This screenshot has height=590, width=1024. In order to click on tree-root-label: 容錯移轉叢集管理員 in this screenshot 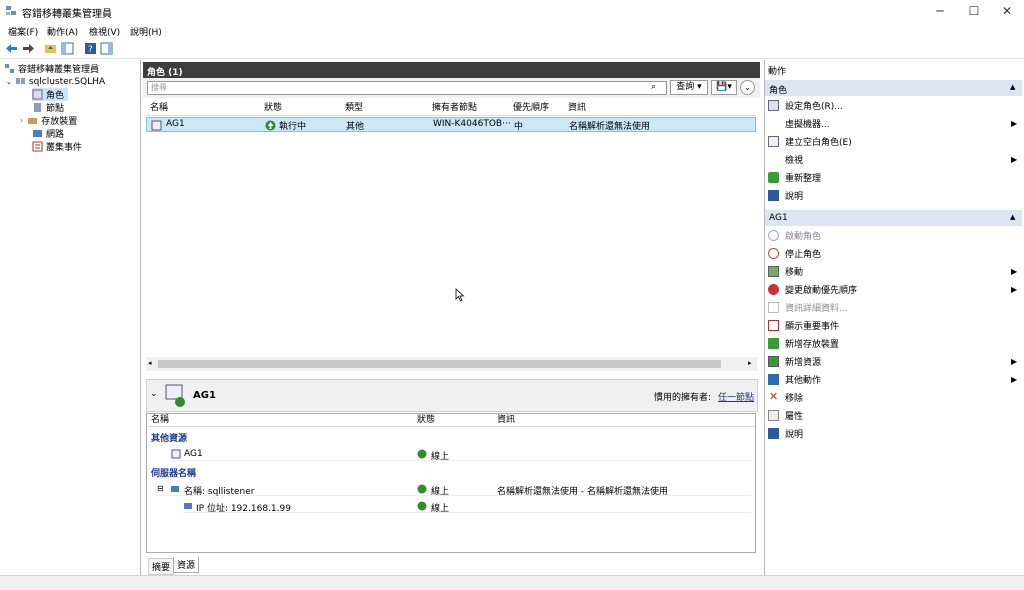, I will do `click(59, 70)`.